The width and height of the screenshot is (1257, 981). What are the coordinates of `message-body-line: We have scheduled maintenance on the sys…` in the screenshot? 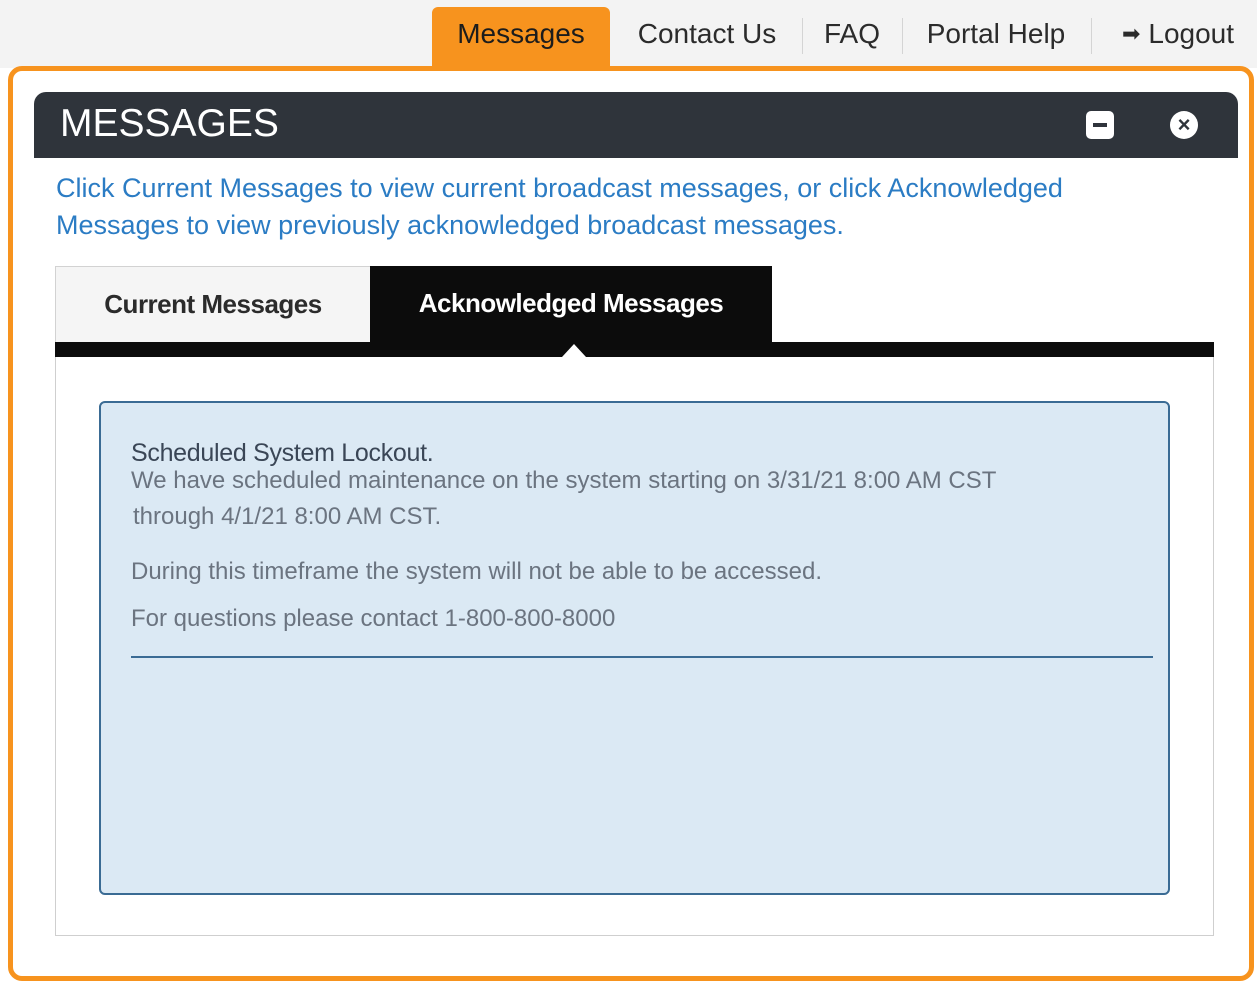 It's located at (564, 480).